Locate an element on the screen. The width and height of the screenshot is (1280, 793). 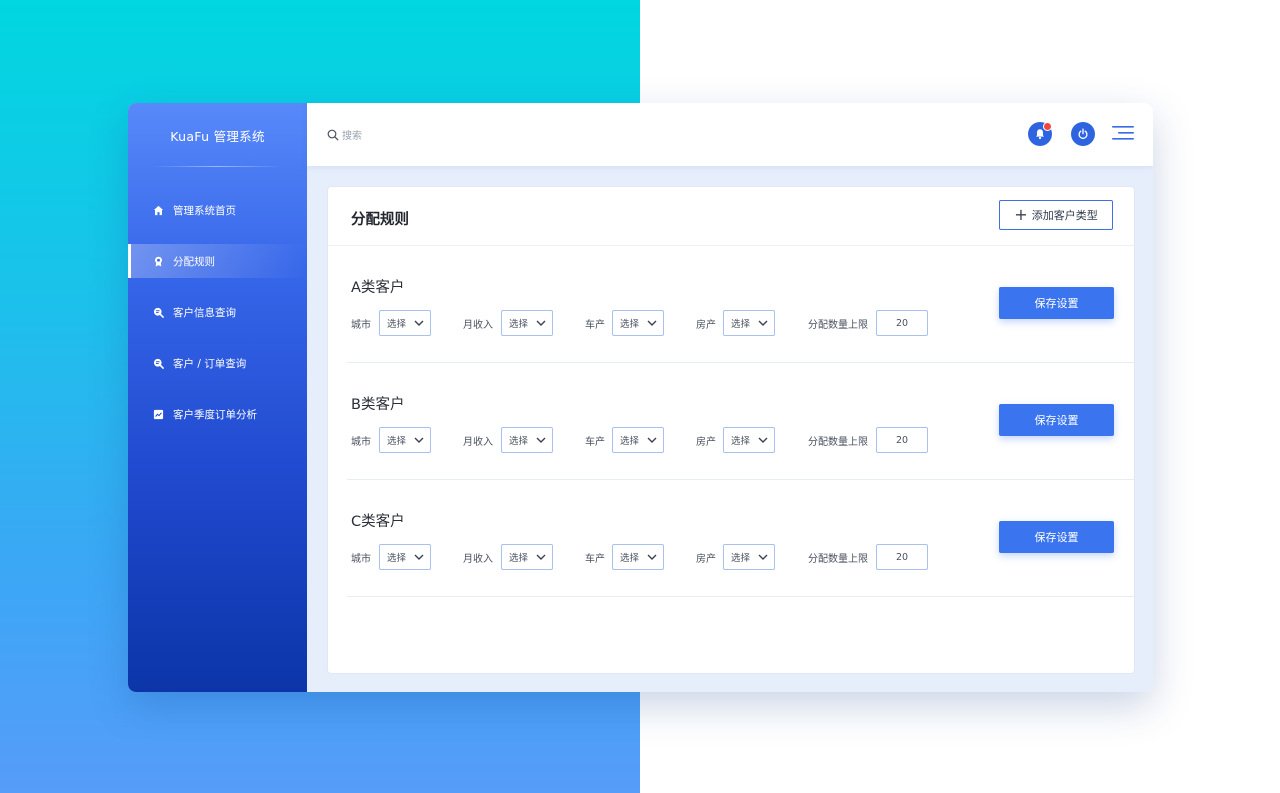
add-customer-type-button: + 添加客户类型 is located at coordinates (1056, 215).